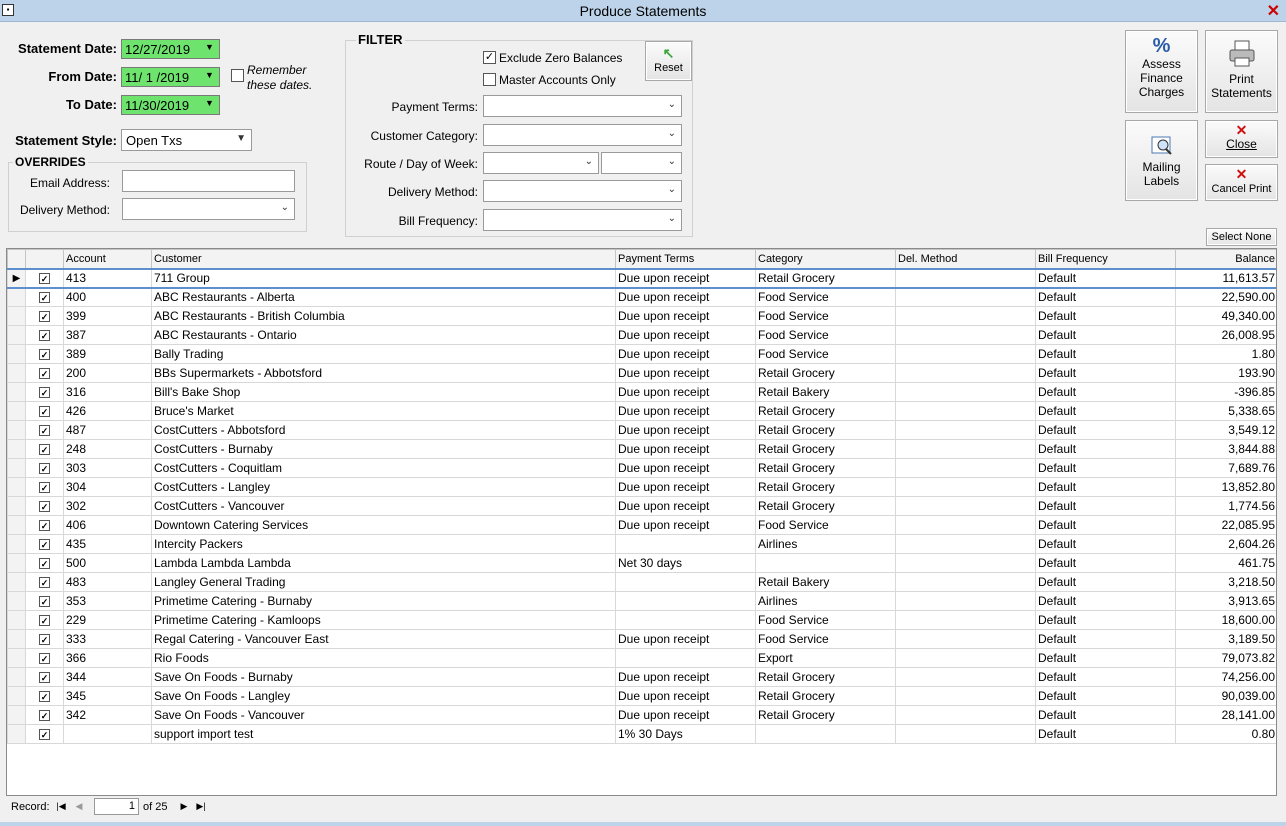  I want to click on cancel-print-button: ✕ Cancel Print, so click(1241, 182).